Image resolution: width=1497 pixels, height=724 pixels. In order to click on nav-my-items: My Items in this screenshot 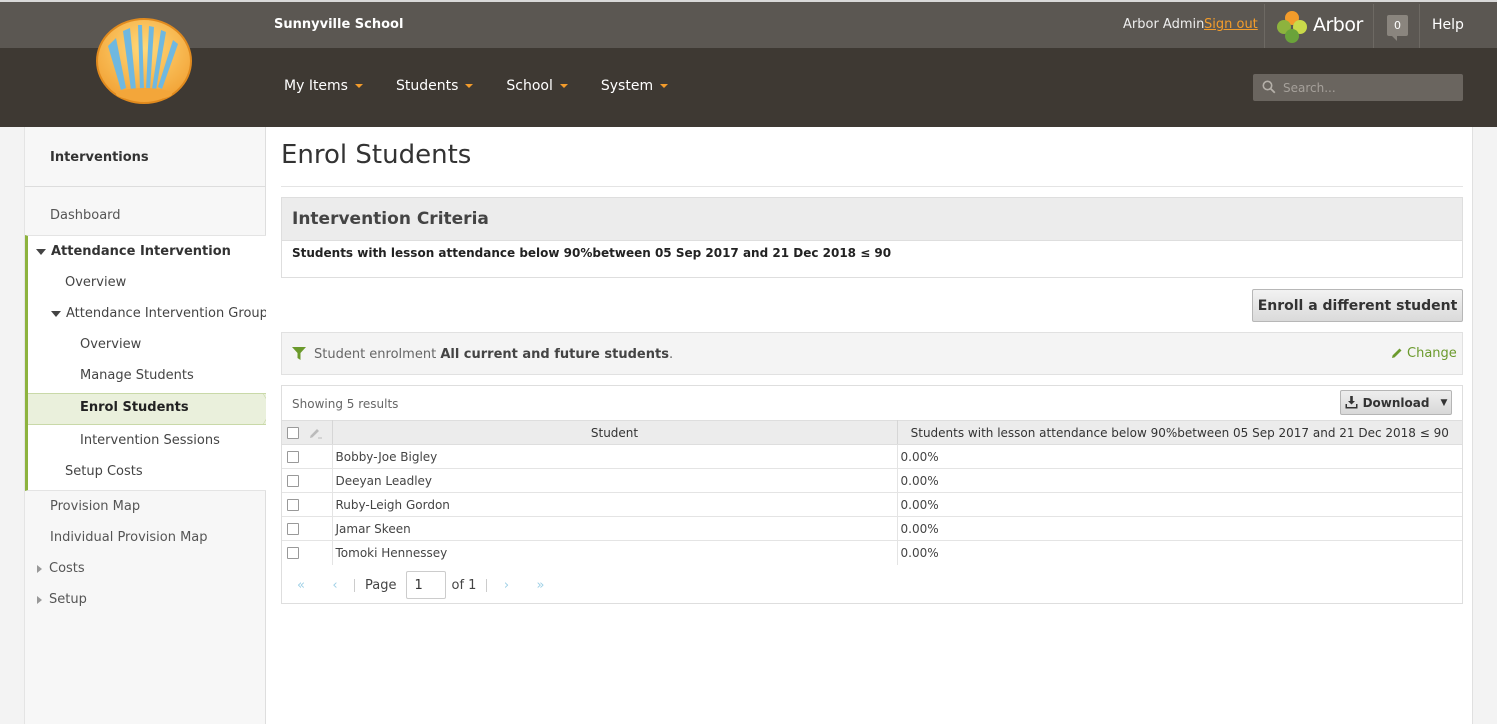, I will do `click(323, 86)`.